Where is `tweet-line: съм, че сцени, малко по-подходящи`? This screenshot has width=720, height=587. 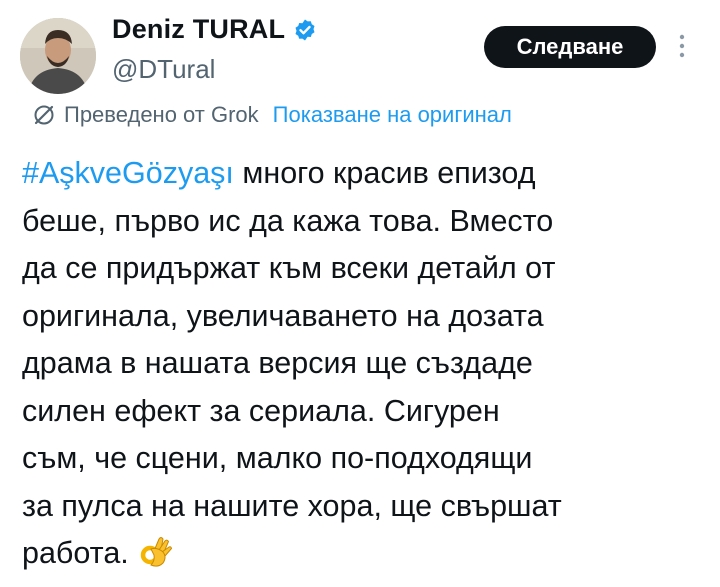
tweet-line: съм, че сцени, малко по-подходящи is located at coordinates (277, 458).